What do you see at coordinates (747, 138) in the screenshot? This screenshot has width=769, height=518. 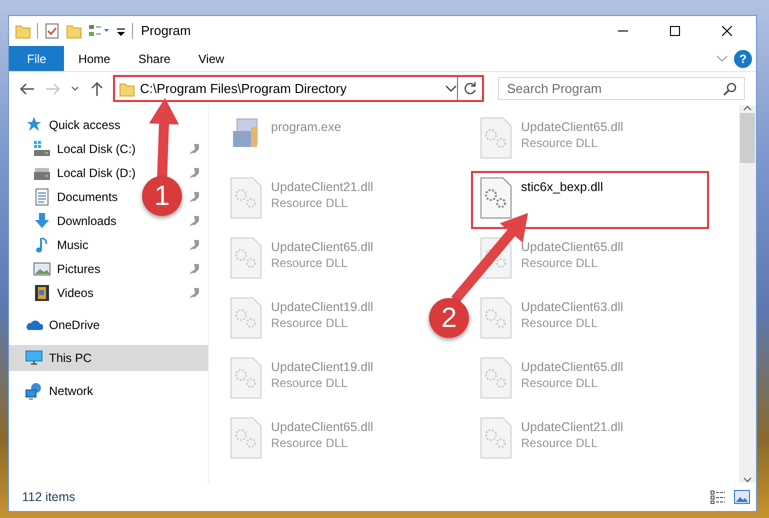 I see `scroll-thumb` at bounding box center [747, 138].